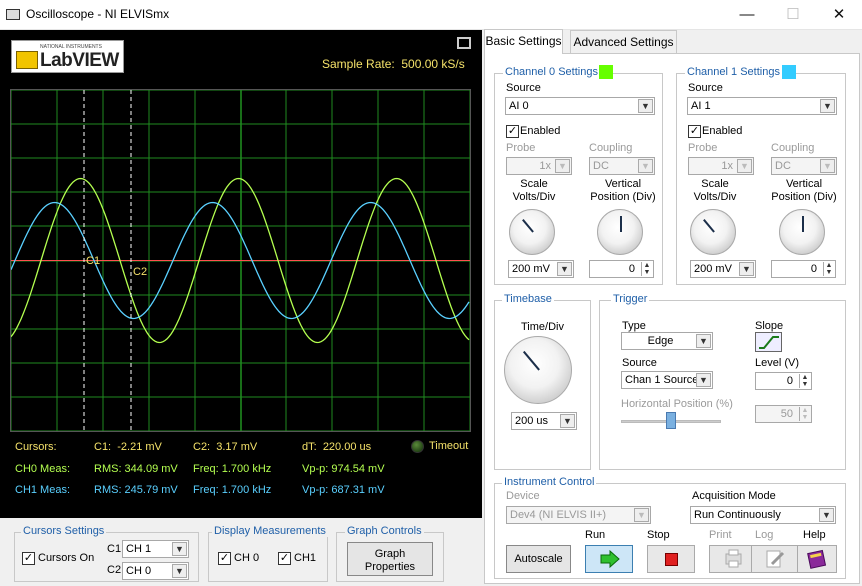 This screenshot has height=586, width=862. I want to click on ch0-probe-select: 1x ▼, so click(539, 166).